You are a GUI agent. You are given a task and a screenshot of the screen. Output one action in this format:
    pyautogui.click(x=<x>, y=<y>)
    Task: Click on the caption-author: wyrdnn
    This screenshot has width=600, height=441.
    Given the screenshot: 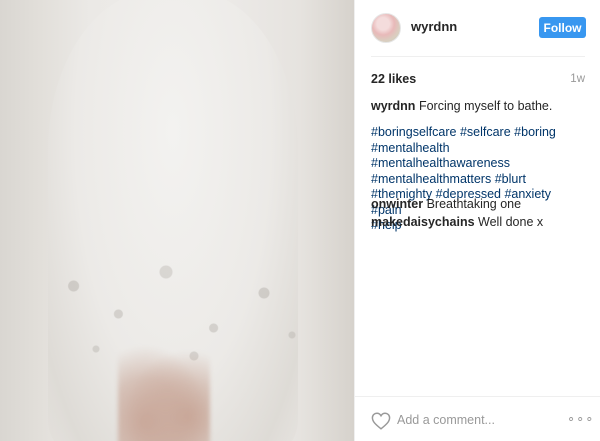 What is the action you would take?
    pyautogui.click(x=393, y=106)
    